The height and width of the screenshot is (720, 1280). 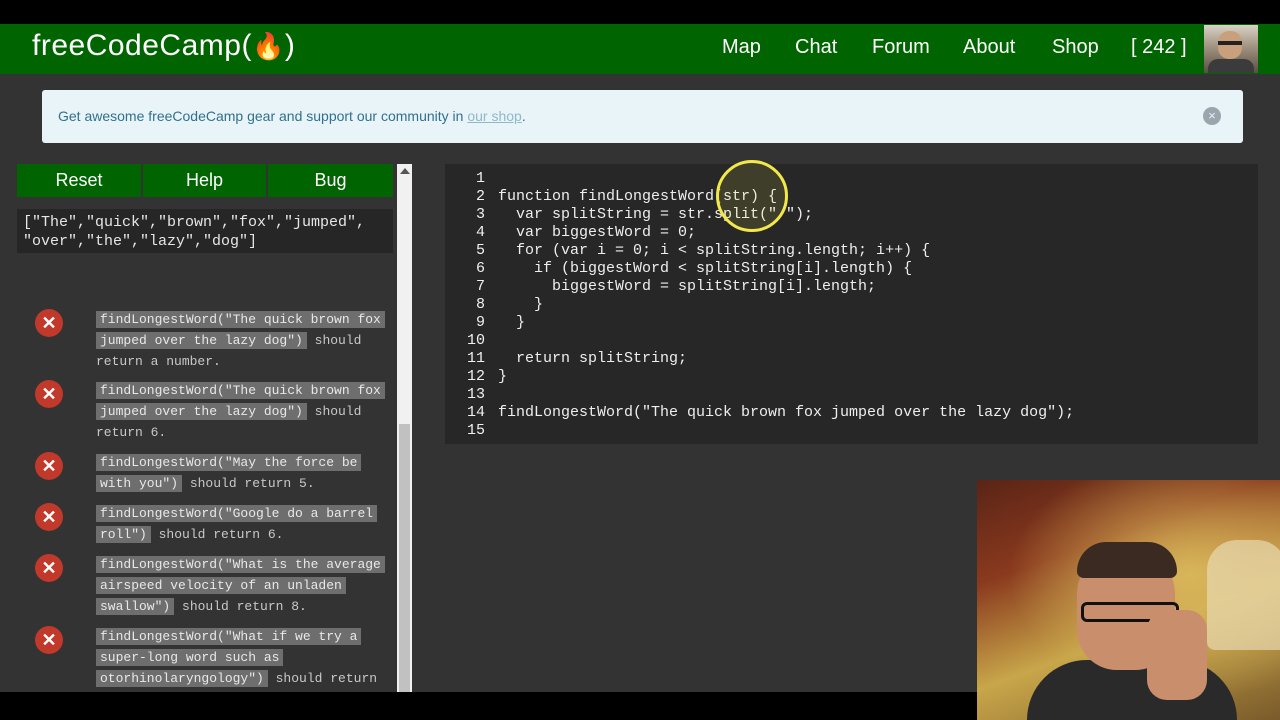 What do you see at coordinates (248, 483) in the screenshot?
I see `test-desc: should return 5.` at bounding box center [248, 483].